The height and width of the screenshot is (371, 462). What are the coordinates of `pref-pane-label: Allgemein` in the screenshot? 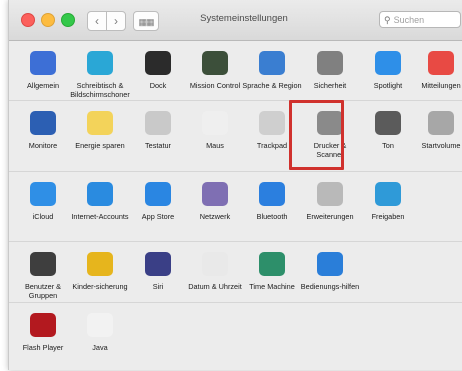 It's located at (43, 85).